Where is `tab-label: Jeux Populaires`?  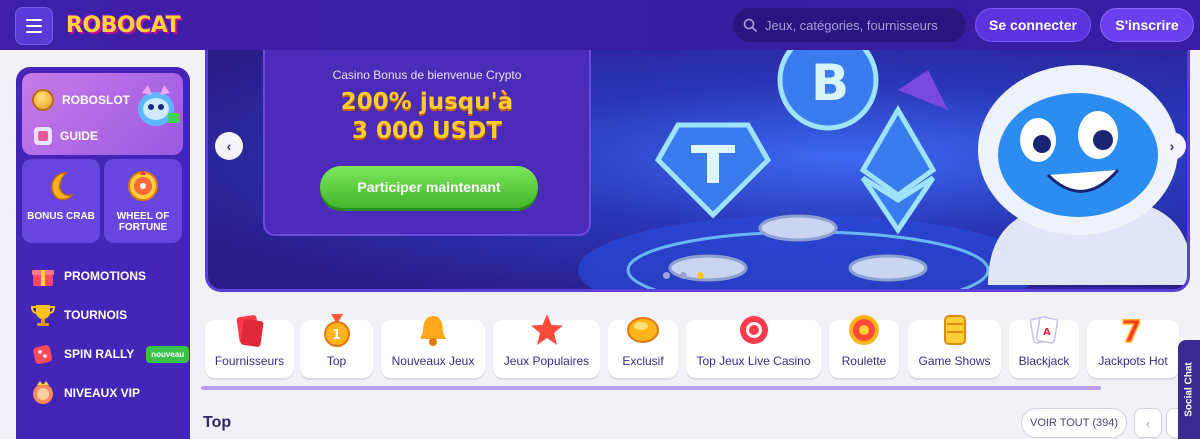
tab-label: Jeux Populaires is located at coordinates (546, 361).